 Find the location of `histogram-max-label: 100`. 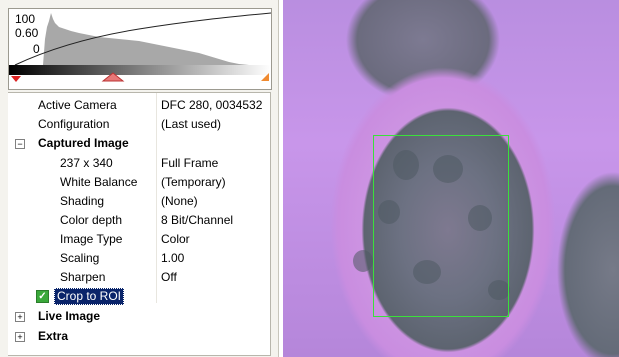

histogram-max-label: 100 is located at coordinates (25, 19).